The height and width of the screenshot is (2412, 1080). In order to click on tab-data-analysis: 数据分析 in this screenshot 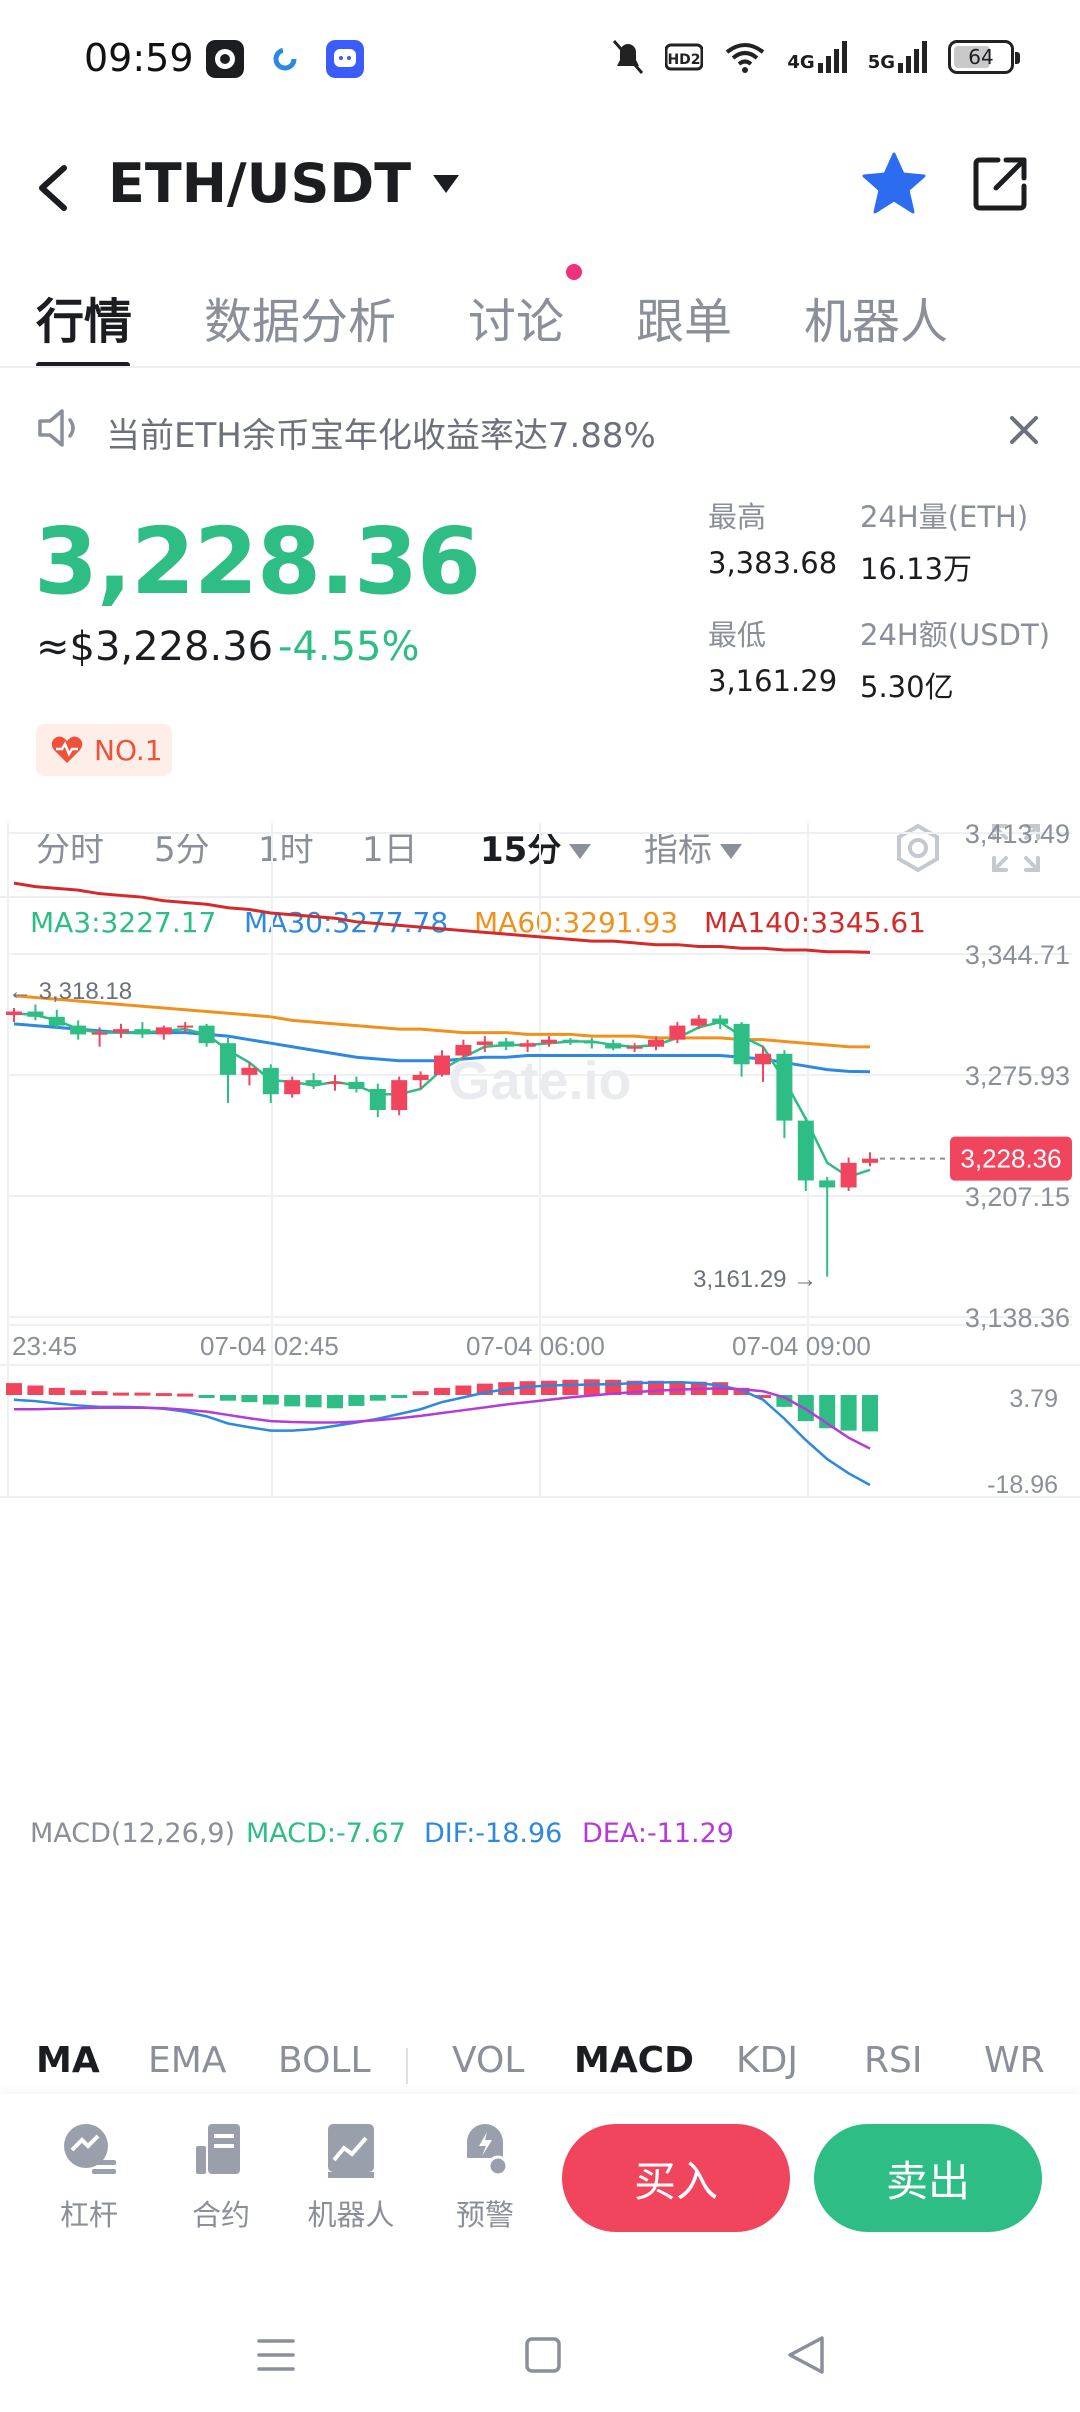, I will do `click(300, 317)`.